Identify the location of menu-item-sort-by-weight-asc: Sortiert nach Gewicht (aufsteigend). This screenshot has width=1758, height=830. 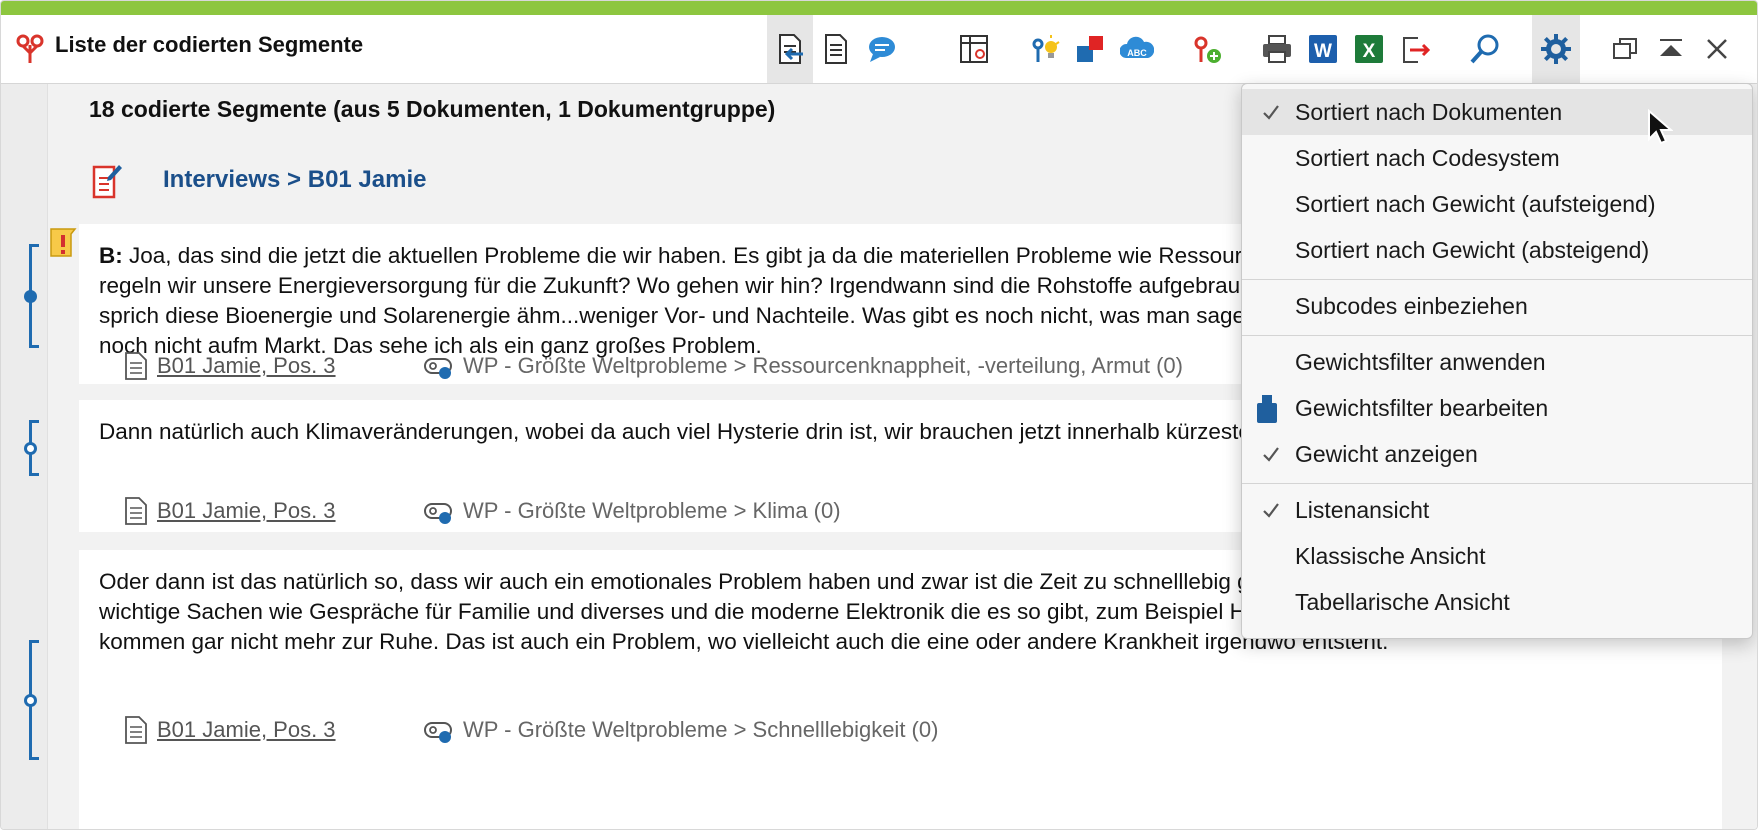
(1497, 204).